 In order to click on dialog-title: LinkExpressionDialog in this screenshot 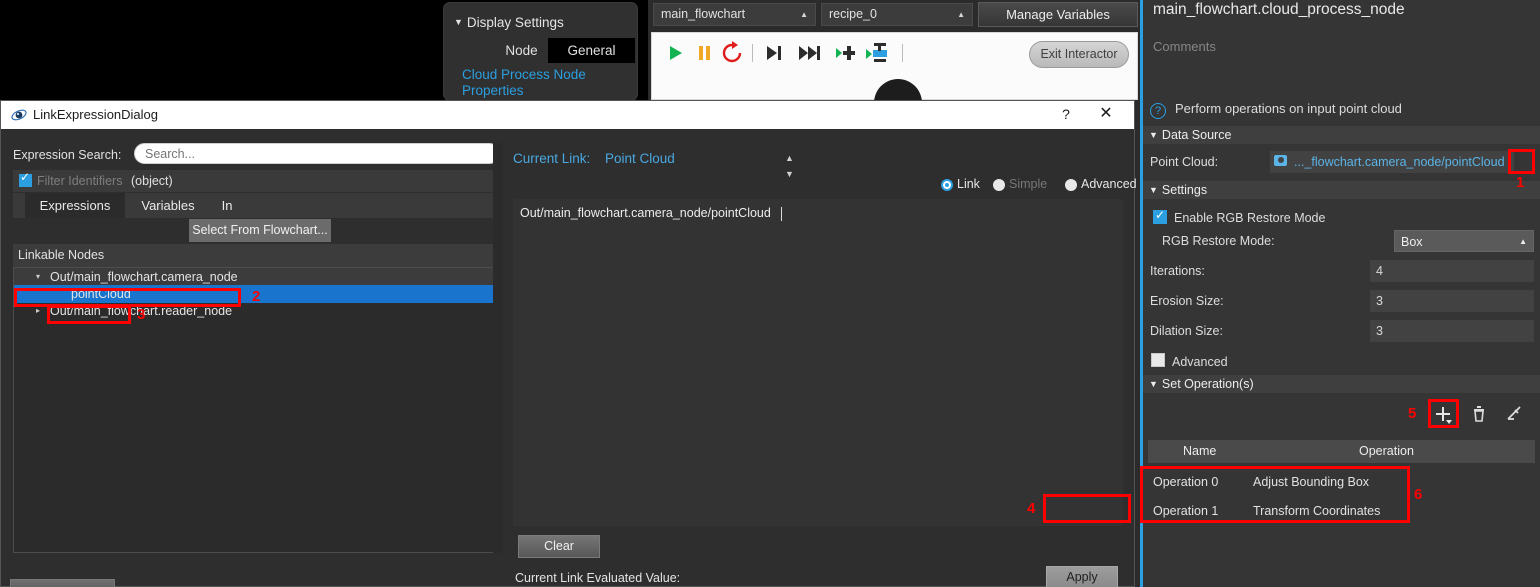, I will do `click(96, 114)`.